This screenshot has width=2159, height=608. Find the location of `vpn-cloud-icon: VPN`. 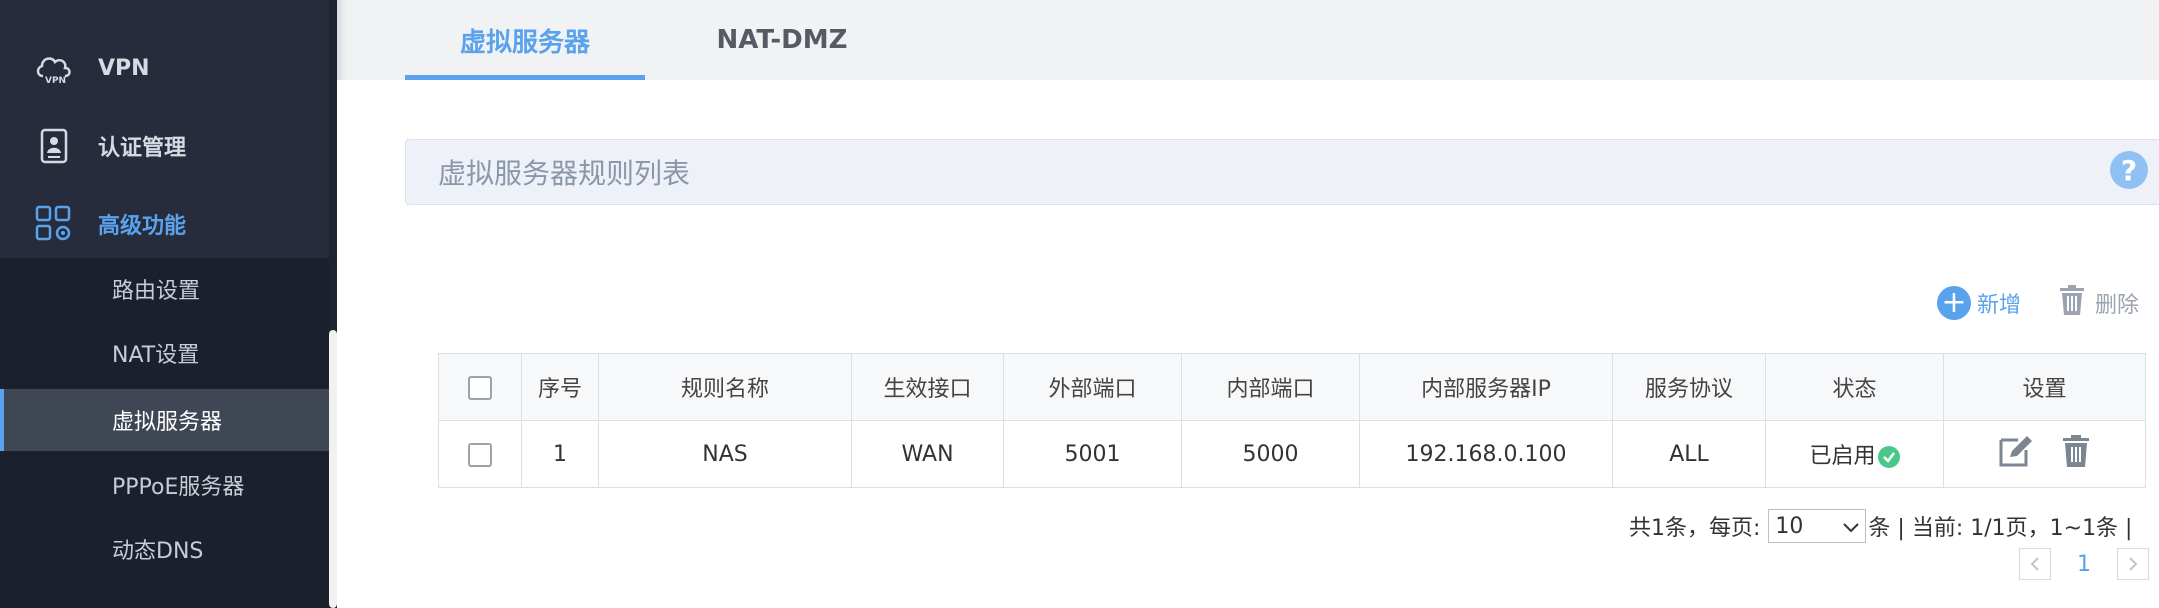

vpn-cloud-icon: VPN is located at coordinates (54, 69).